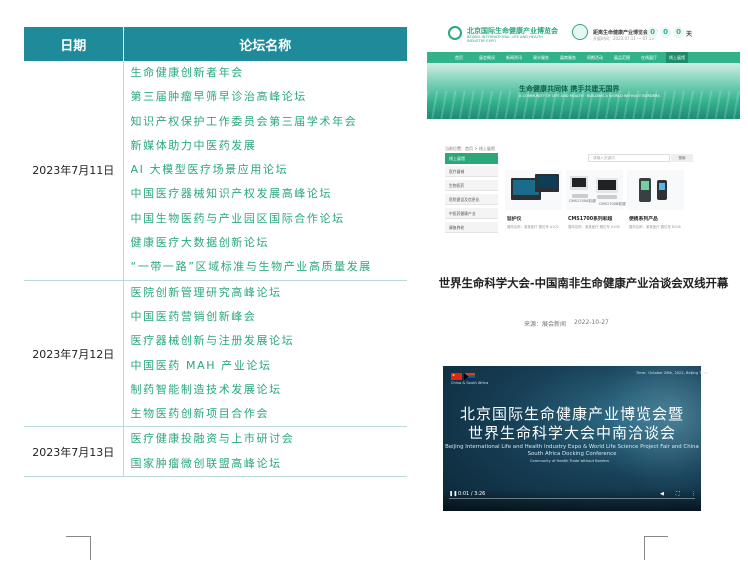 This screenshot has width=748, height=561. What do you see at coordinates (251, 267) in the screenshot?
I see `forum-name: “一带一路”区域标准与生物产业高质量发展` at bounding box center [251, 267].